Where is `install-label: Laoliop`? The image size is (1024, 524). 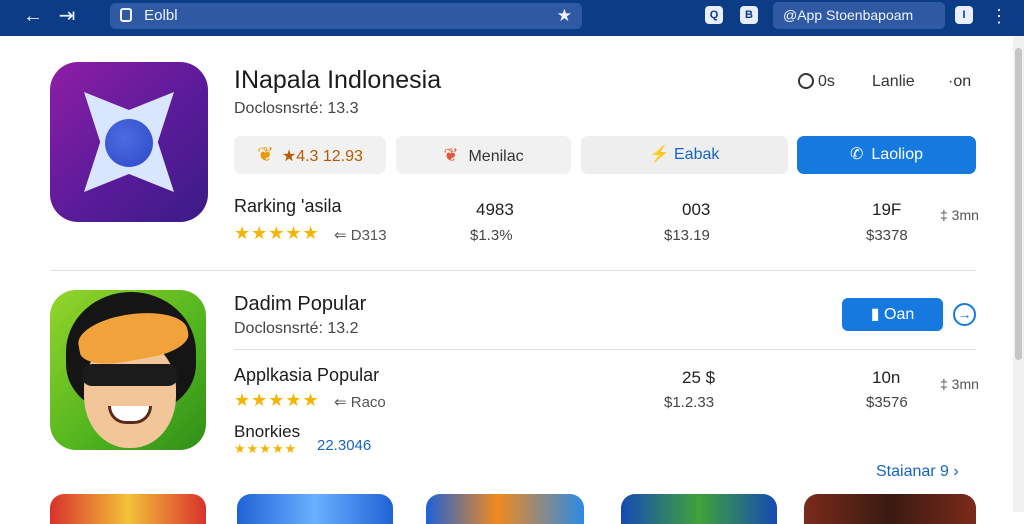
install-label: Laoliop is located at coordinates (897, 154).